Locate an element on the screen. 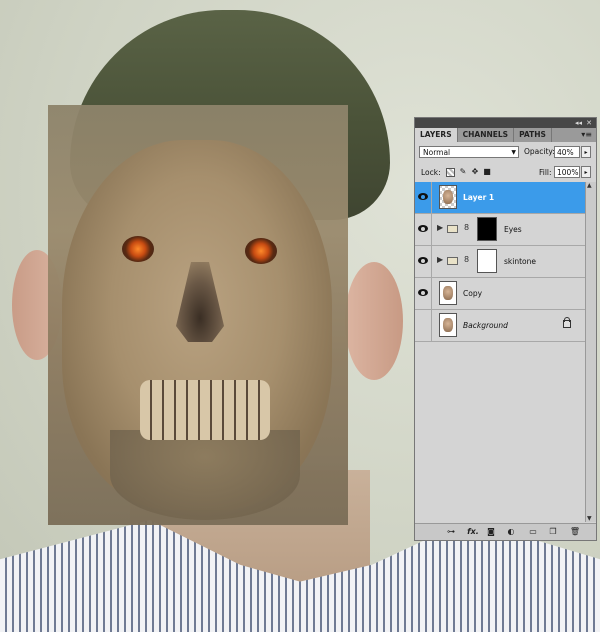 The image size is (600, 632). panel-menu-icon: ▾≡ is located at coordinates (586, 135).